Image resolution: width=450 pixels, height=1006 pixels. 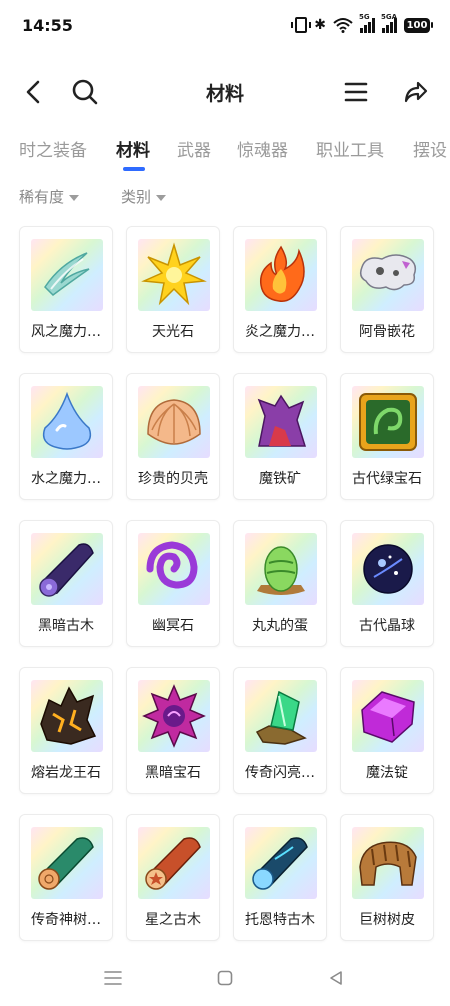 I want to click on legend-log-icon, so click(x=67, y=863).